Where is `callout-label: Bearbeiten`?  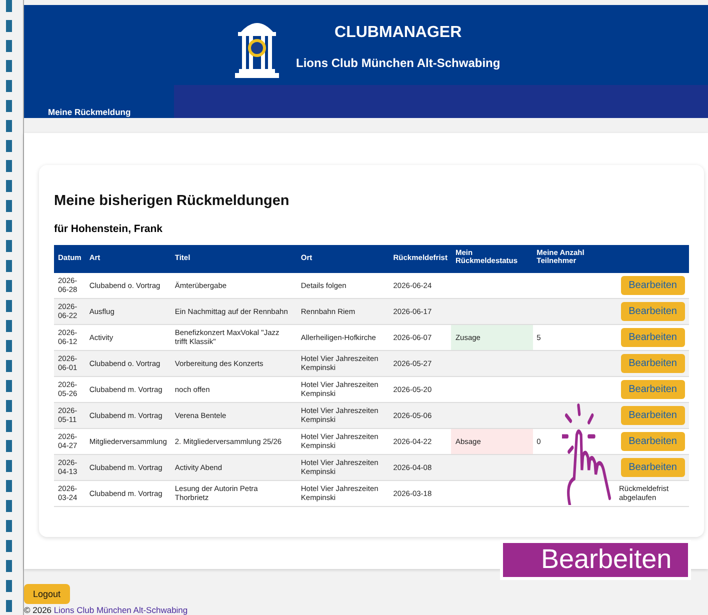
callout-label: Bearbeiten is located at coordinates (595, 560).